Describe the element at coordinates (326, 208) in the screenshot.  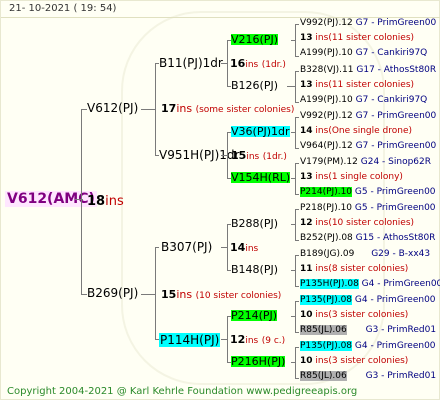
I see `gen4-5-sire-name: P218(PJ).10` at that location.